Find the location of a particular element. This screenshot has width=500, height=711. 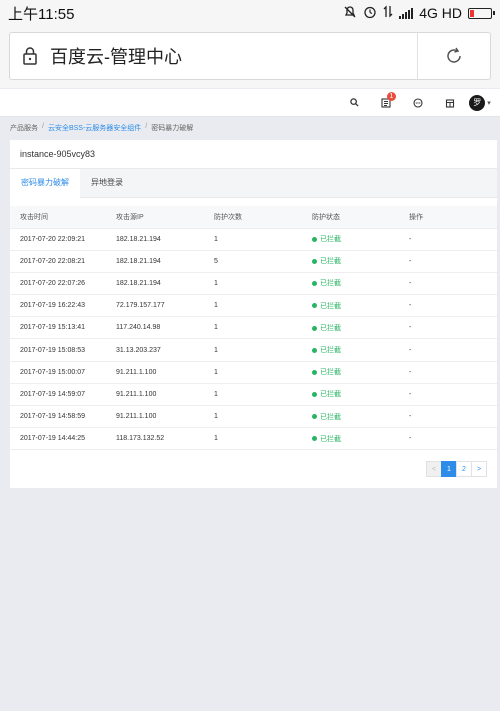

cell-attack-time: 2017-07-19 15:00:07 is located at coordinates (58, 372).